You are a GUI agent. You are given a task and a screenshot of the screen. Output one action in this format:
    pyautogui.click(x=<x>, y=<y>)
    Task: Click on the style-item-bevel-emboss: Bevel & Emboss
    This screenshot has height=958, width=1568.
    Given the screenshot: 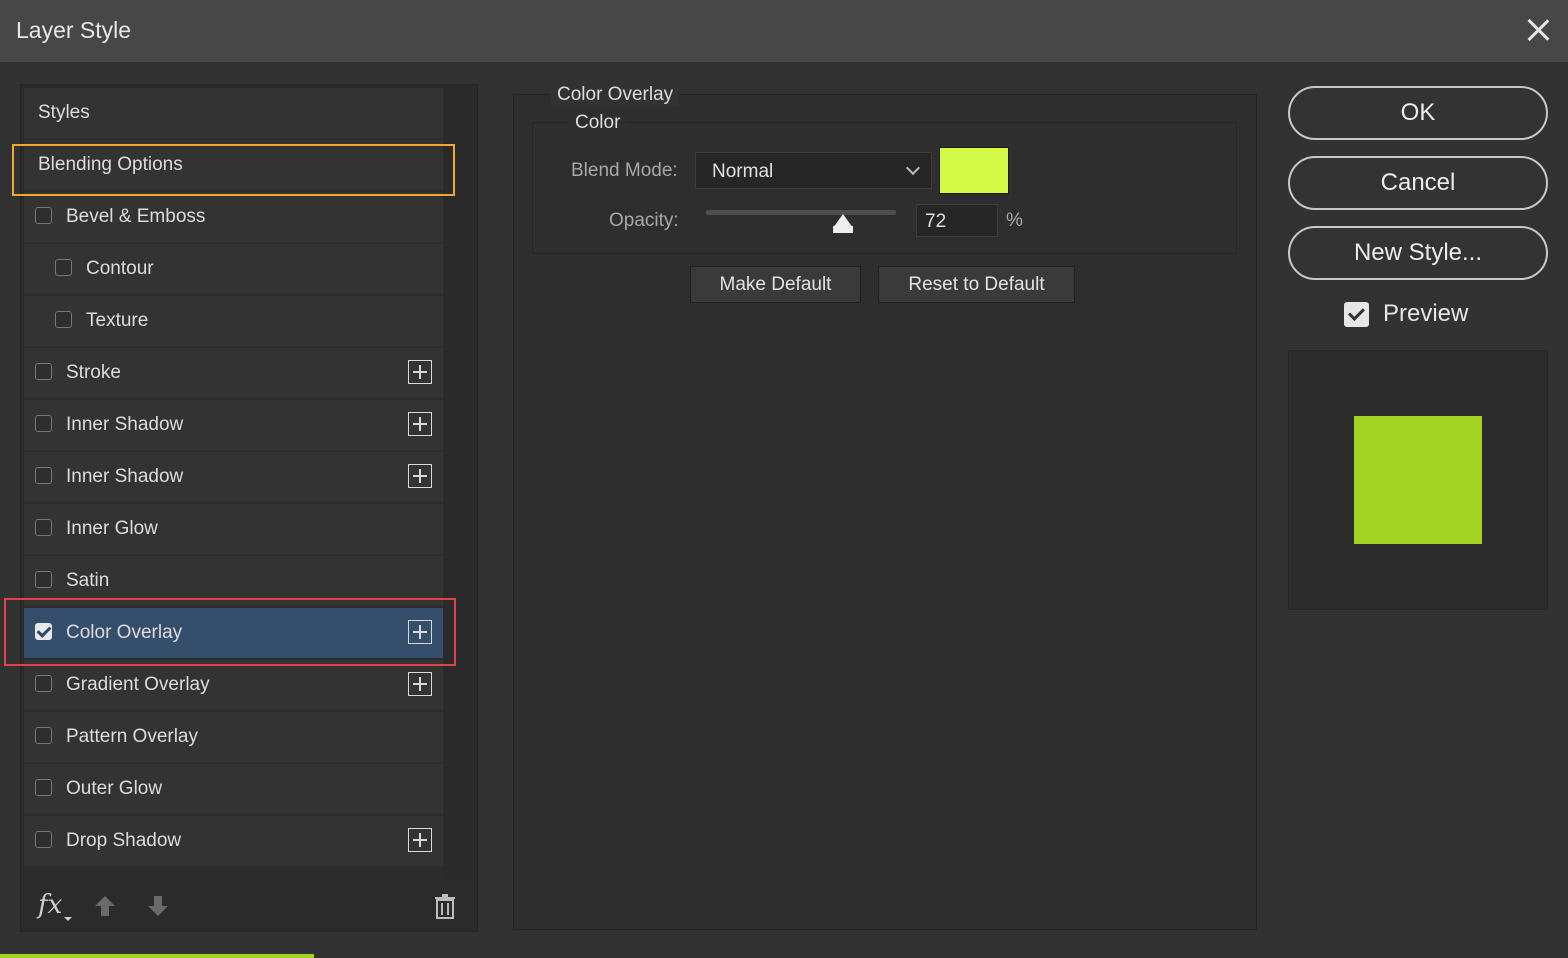 What is the action you would take?
    pyautogui.click(x=233, y=217)
    